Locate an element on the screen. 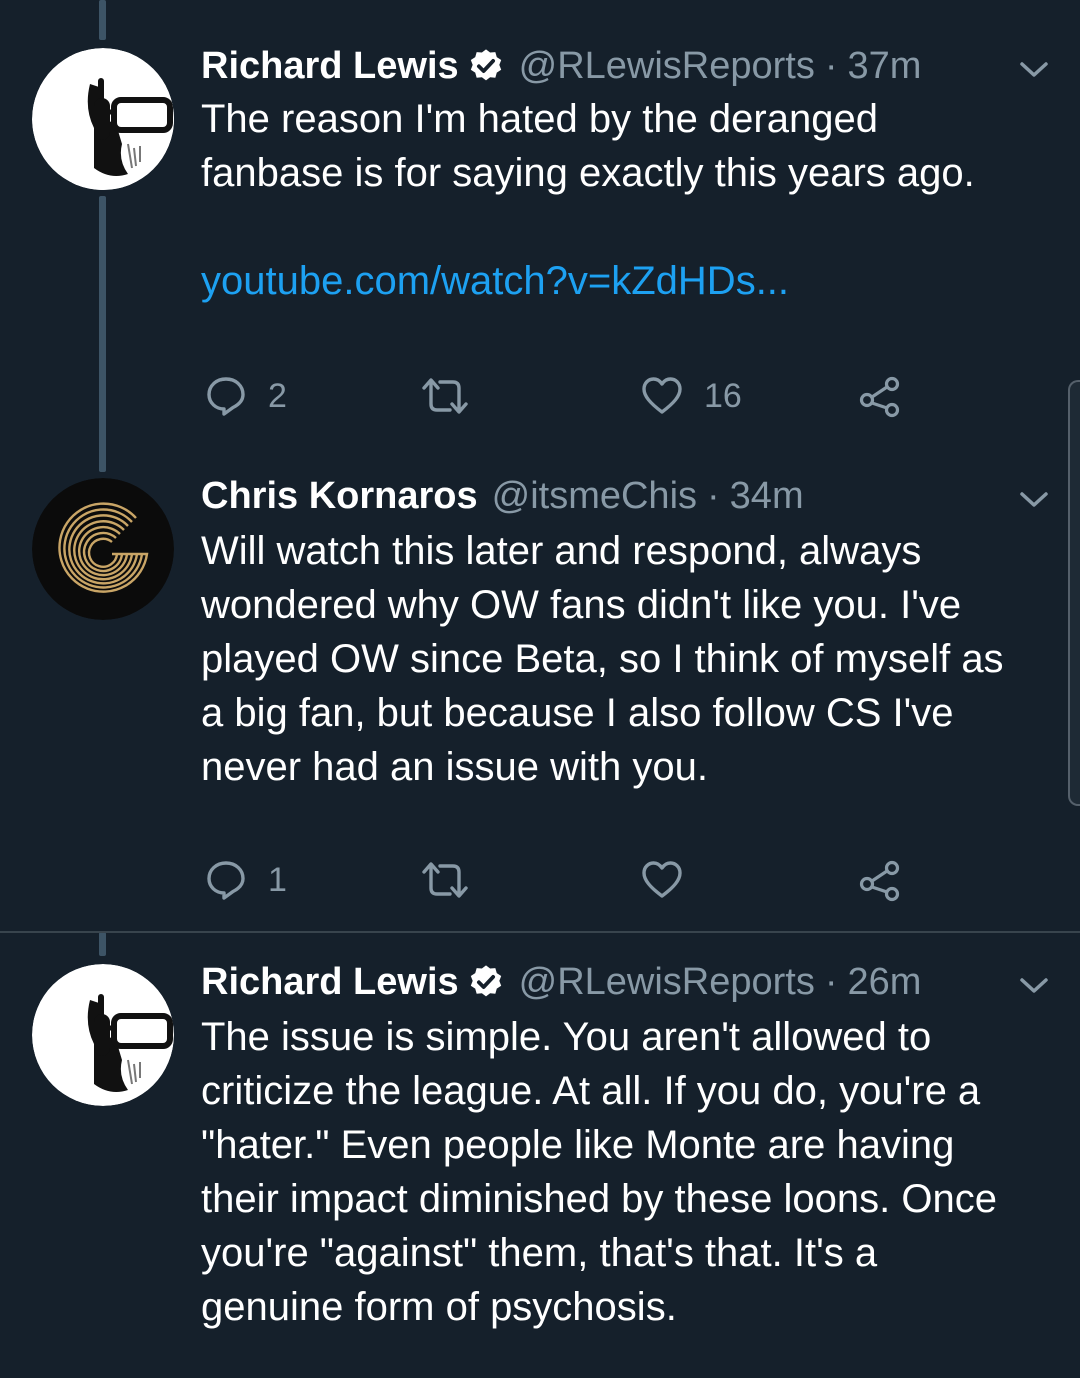 The width and height of the screenshot is (1080, 1378). reply-button: 1 is located at coordinates (245, 880).